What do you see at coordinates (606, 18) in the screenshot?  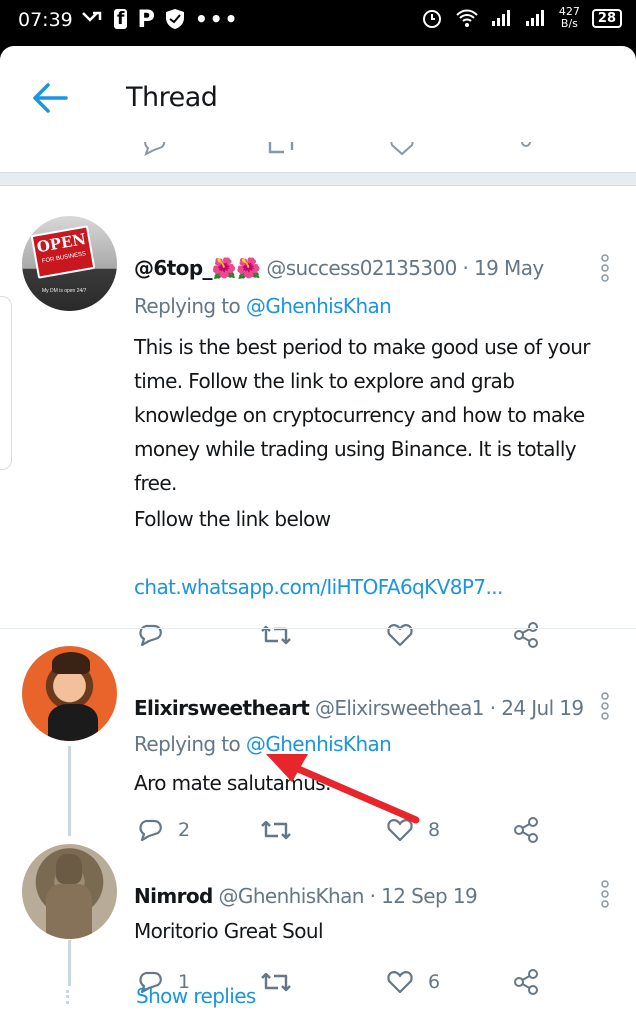 I see `battery-icon: 28` at bounding box center [606, 18].